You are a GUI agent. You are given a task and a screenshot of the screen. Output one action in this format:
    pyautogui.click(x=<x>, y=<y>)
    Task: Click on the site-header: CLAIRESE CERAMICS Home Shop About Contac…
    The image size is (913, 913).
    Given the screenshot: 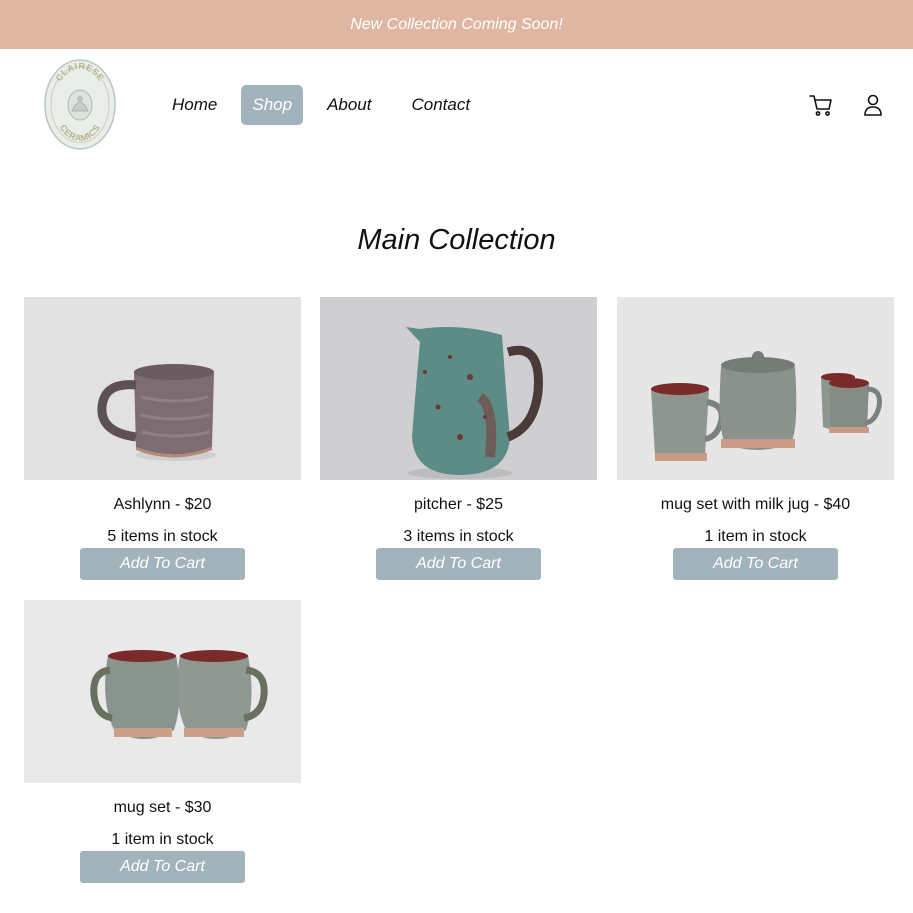 What is the action you would take?
    pyautogui.click(x=456, y=105)
    